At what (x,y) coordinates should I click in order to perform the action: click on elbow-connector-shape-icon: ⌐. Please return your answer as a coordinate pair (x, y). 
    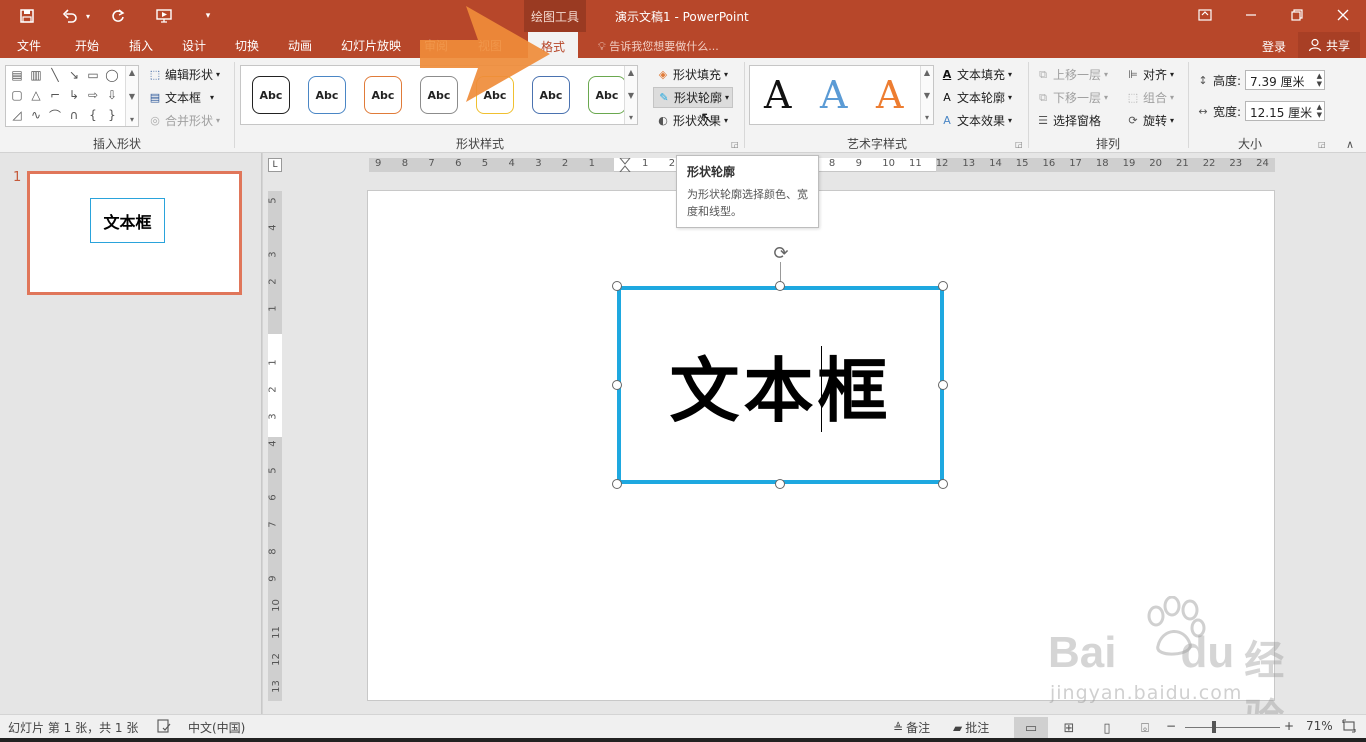
    Looking at the image, I should click on (55, 95).